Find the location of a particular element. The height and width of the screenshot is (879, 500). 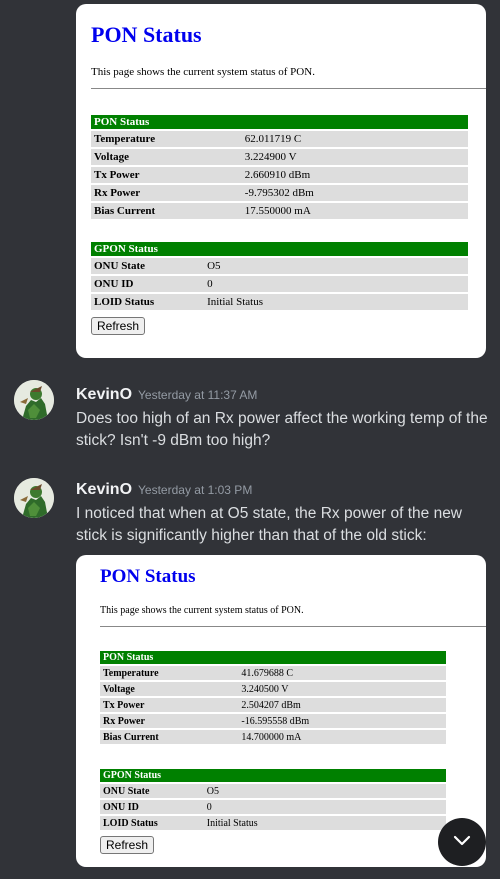

table-row: Bias Current 17.550000 mA is located at coordinates (279, 211).